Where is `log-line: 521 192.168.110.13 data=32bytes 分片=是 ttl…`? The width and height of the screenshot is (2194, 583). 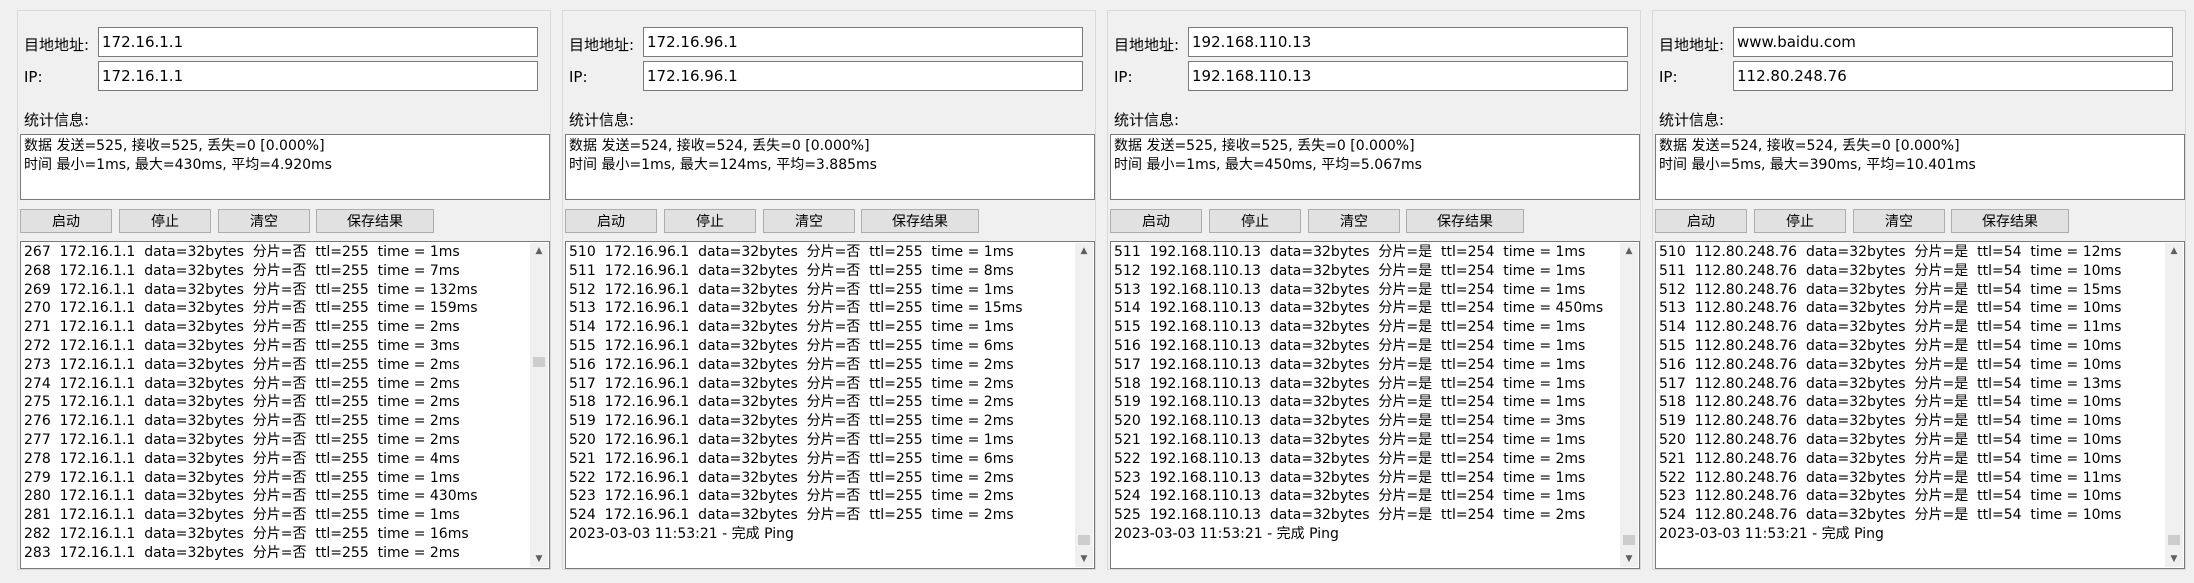 log-line: 521 192.168.110.13 data=32bytes 分片=是 ttl… is located at coordinates (1350, 439).